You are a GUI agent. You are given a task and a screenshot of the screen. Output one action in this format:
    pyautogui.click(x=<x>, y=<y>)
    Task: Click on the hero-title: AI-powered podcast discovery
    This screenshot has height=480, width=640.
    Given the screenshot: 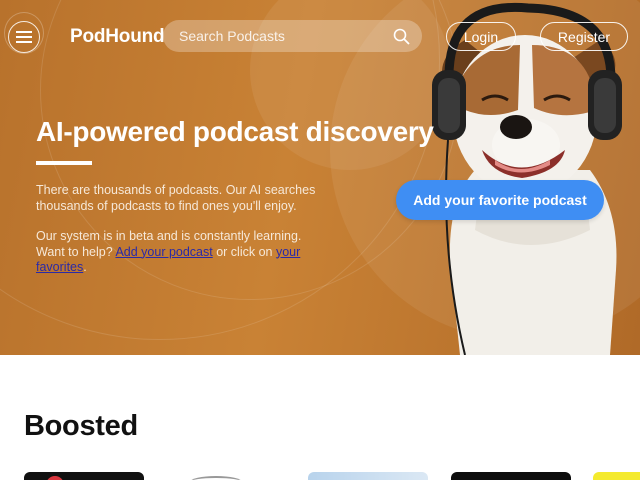 What is the action you would take?
    pyautogui.click(x=235, y=131)
    